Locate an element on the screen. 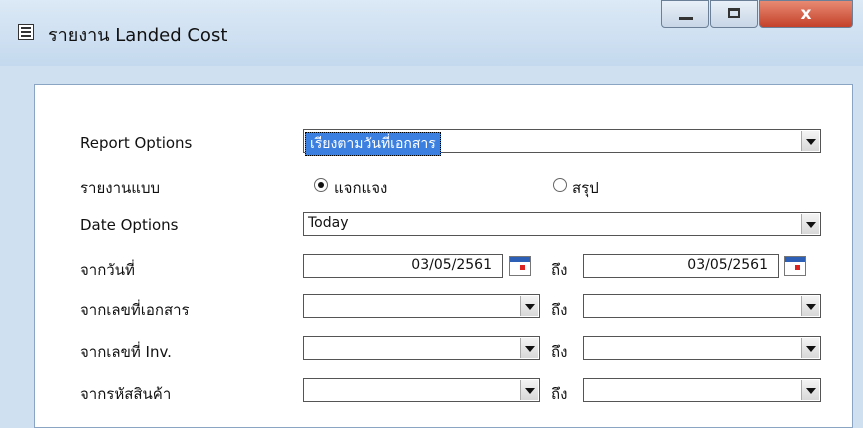 The image size is (863, 428). from-date-input: 03/05/2561 is located at coordinates (403, 266).